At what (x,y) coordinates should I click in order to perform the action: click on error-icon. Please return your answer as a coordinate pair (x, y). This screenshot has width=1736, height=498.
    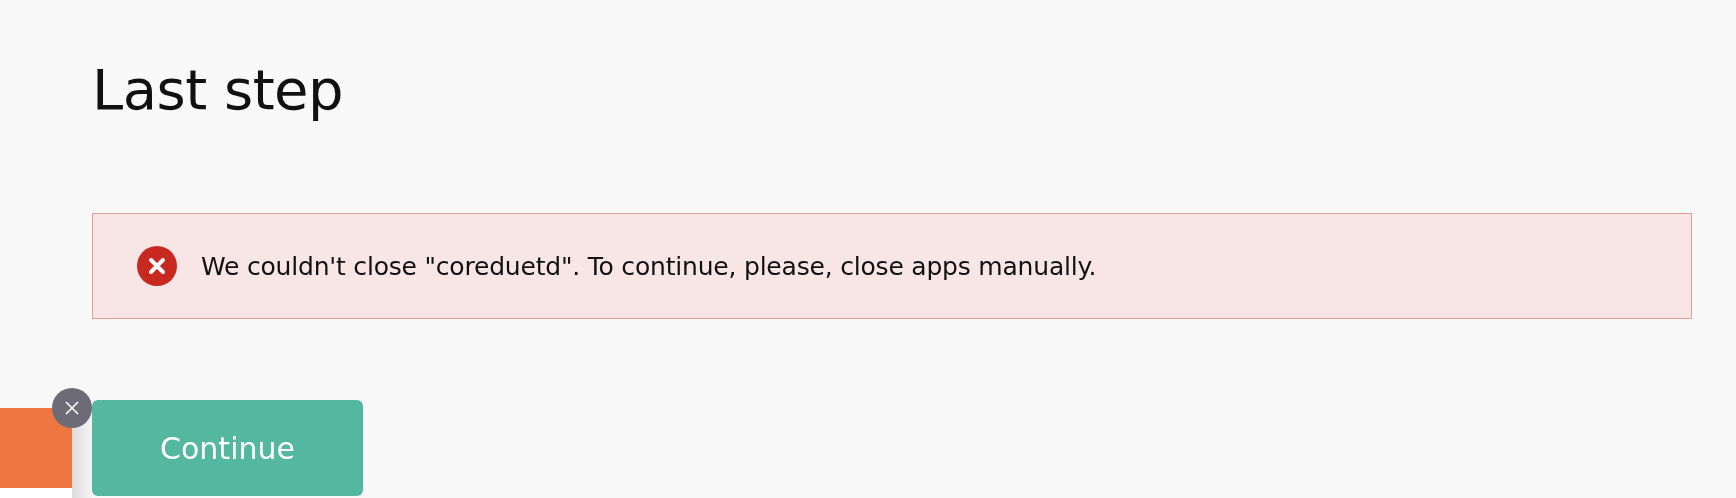
    Looking at the image, I should click on (157, 266).